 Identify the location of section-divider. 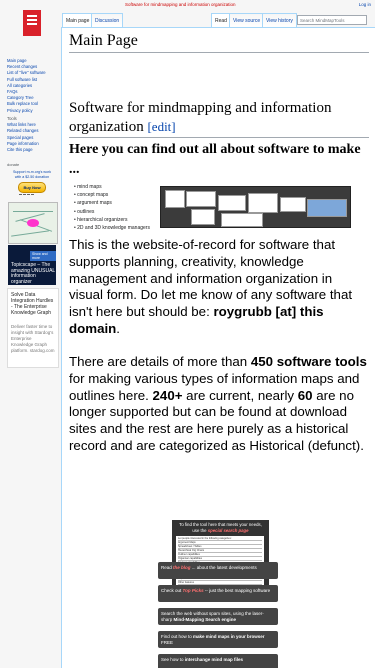
(219, 137).